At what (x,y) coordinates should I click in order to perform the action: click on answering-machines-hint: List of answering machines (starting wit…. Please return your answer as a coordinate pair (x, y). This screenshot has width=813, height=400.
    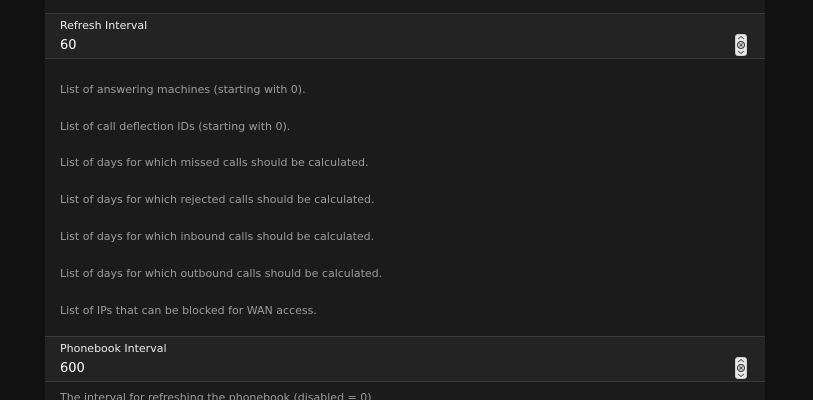
    Looking at the image, I should click on (183, 89).